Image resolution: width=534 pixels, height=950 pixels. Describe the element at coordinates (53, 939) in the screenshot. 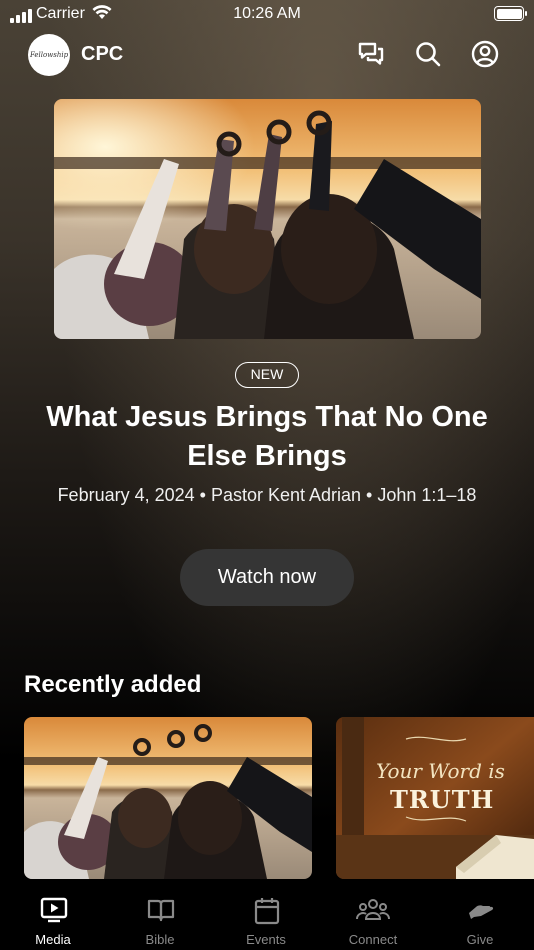

I see `tab-label: Media` at that location.